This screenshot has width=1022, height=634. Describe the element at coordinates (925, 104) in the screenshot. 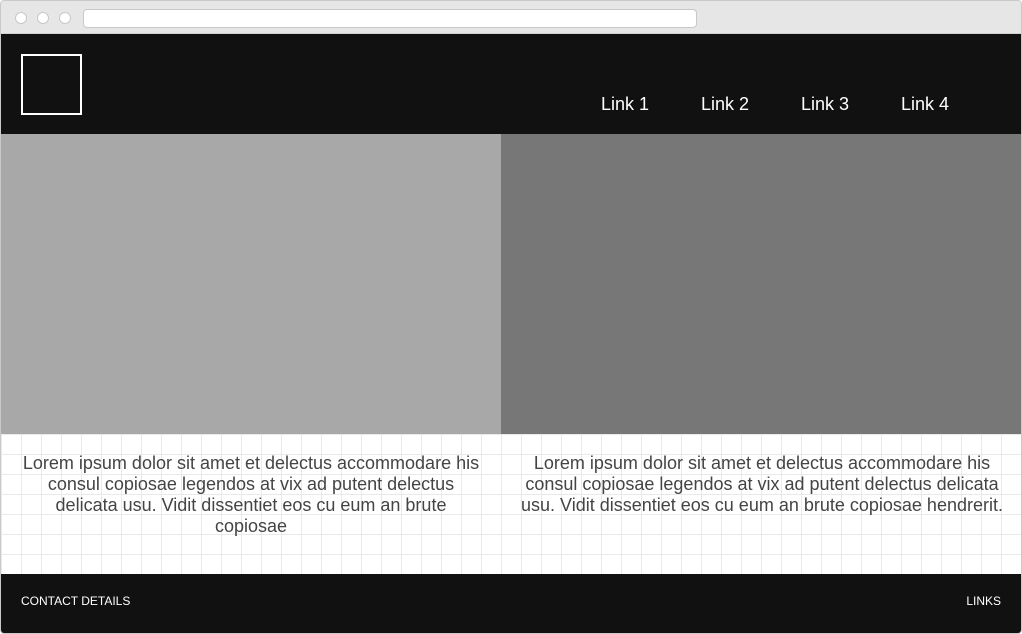

I see `nav-link-4: Link 4` at that location.